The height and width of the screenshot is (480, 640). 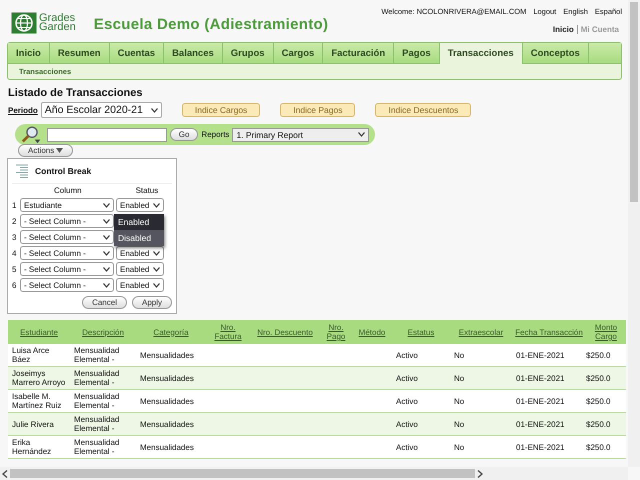 I want to click on caret-icon, so click(x=60, y=150).